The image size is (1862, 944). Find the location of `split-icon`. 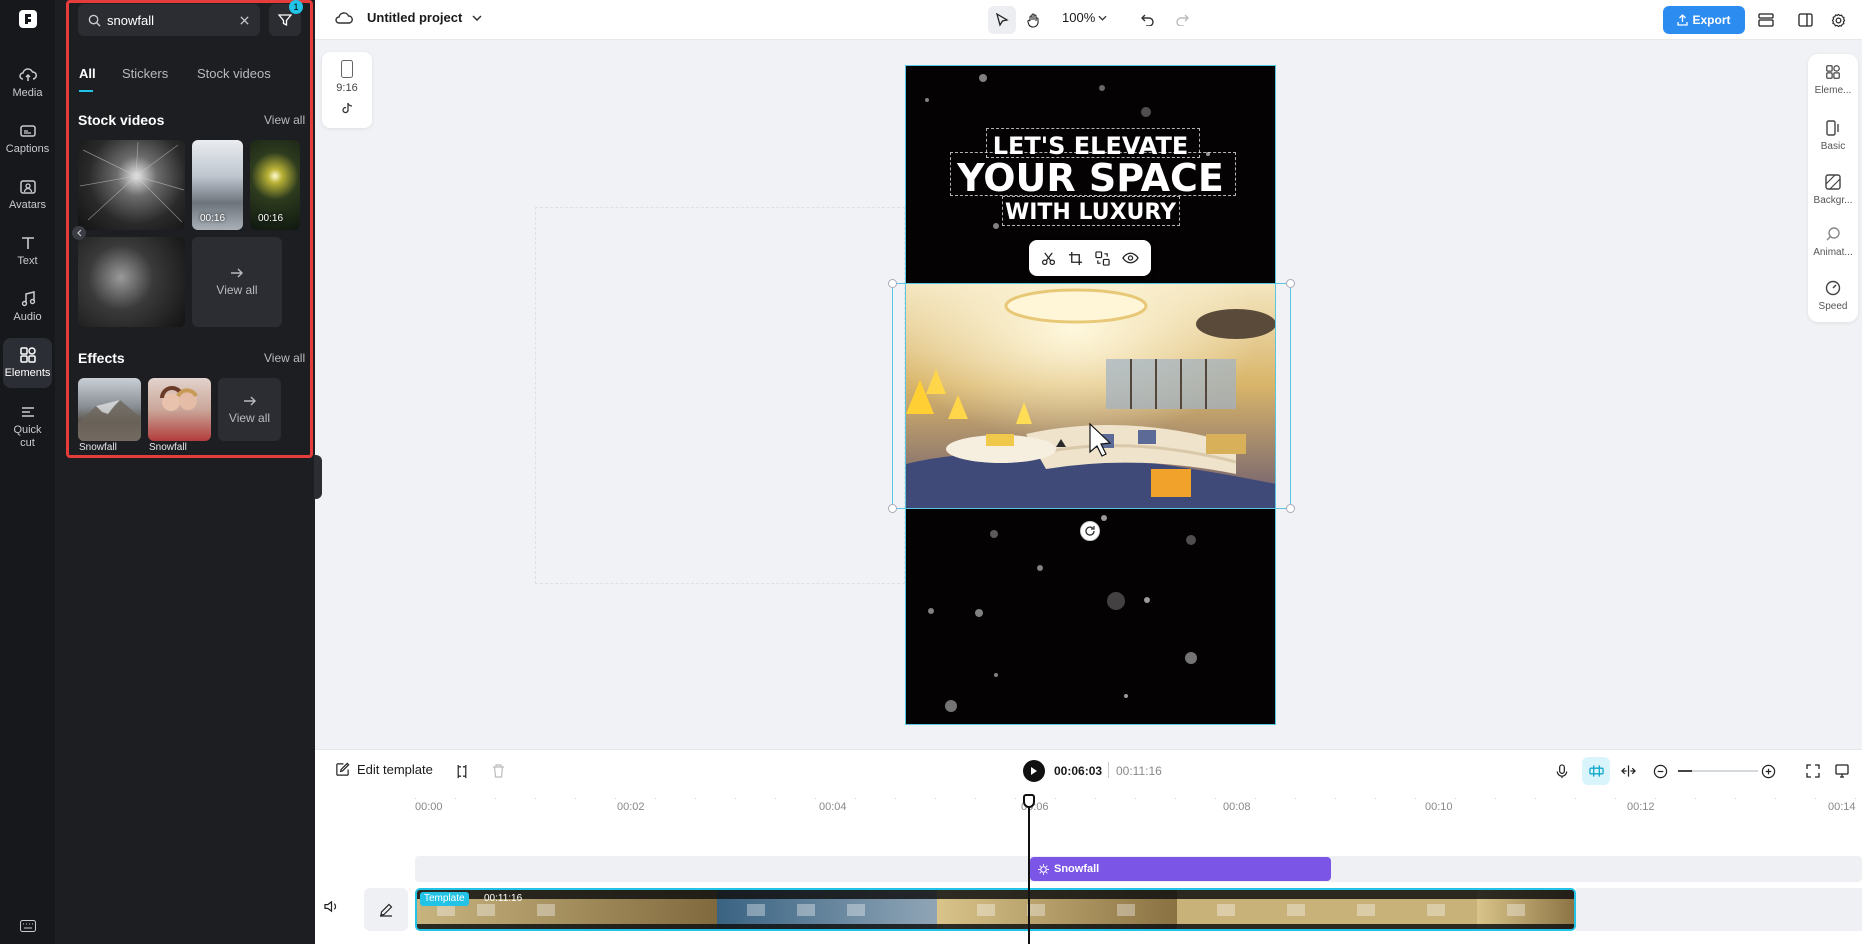

split-icon is located at coordinates (462, 771).